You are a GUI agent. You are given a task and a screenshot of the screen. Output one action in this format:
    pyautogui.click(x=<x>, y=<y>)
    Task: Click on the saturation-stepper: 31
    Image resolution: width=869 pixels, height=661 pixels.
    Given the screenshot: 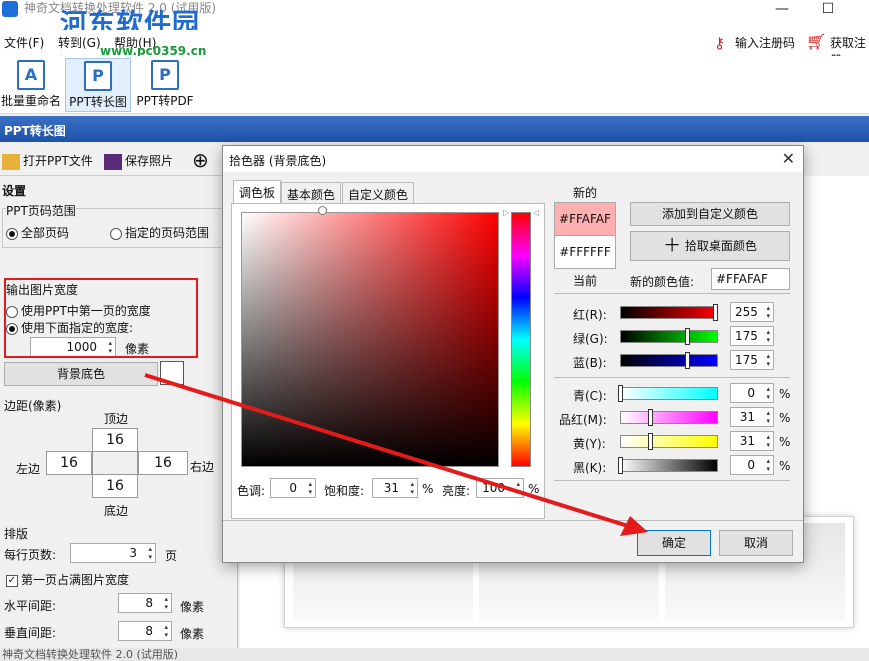 What is the action you would take?
    pyautogui.click(x=395, y=488)
    